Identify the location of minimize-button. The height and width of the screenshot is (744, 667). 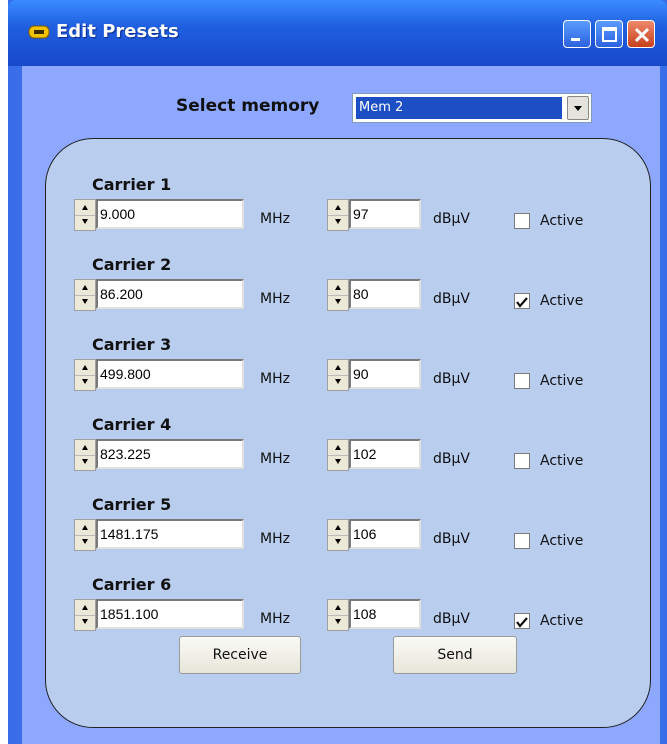
(577, 34).